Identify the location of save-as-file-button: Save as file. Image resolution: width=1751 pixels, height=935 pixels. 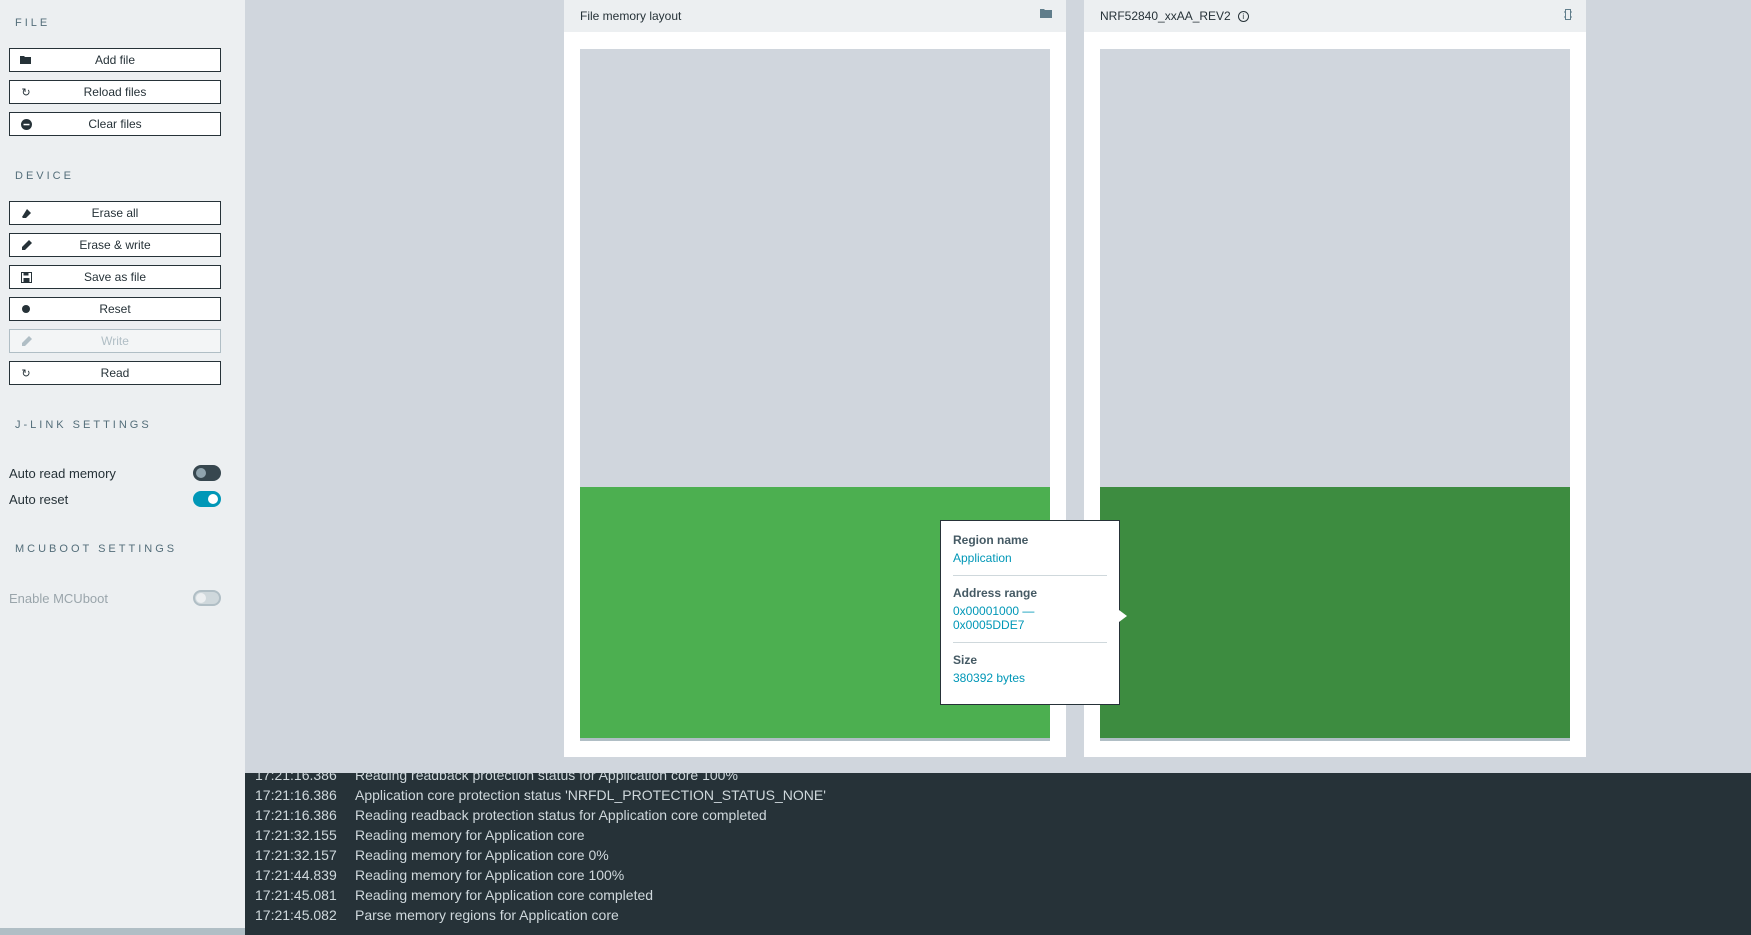
(115, 277).